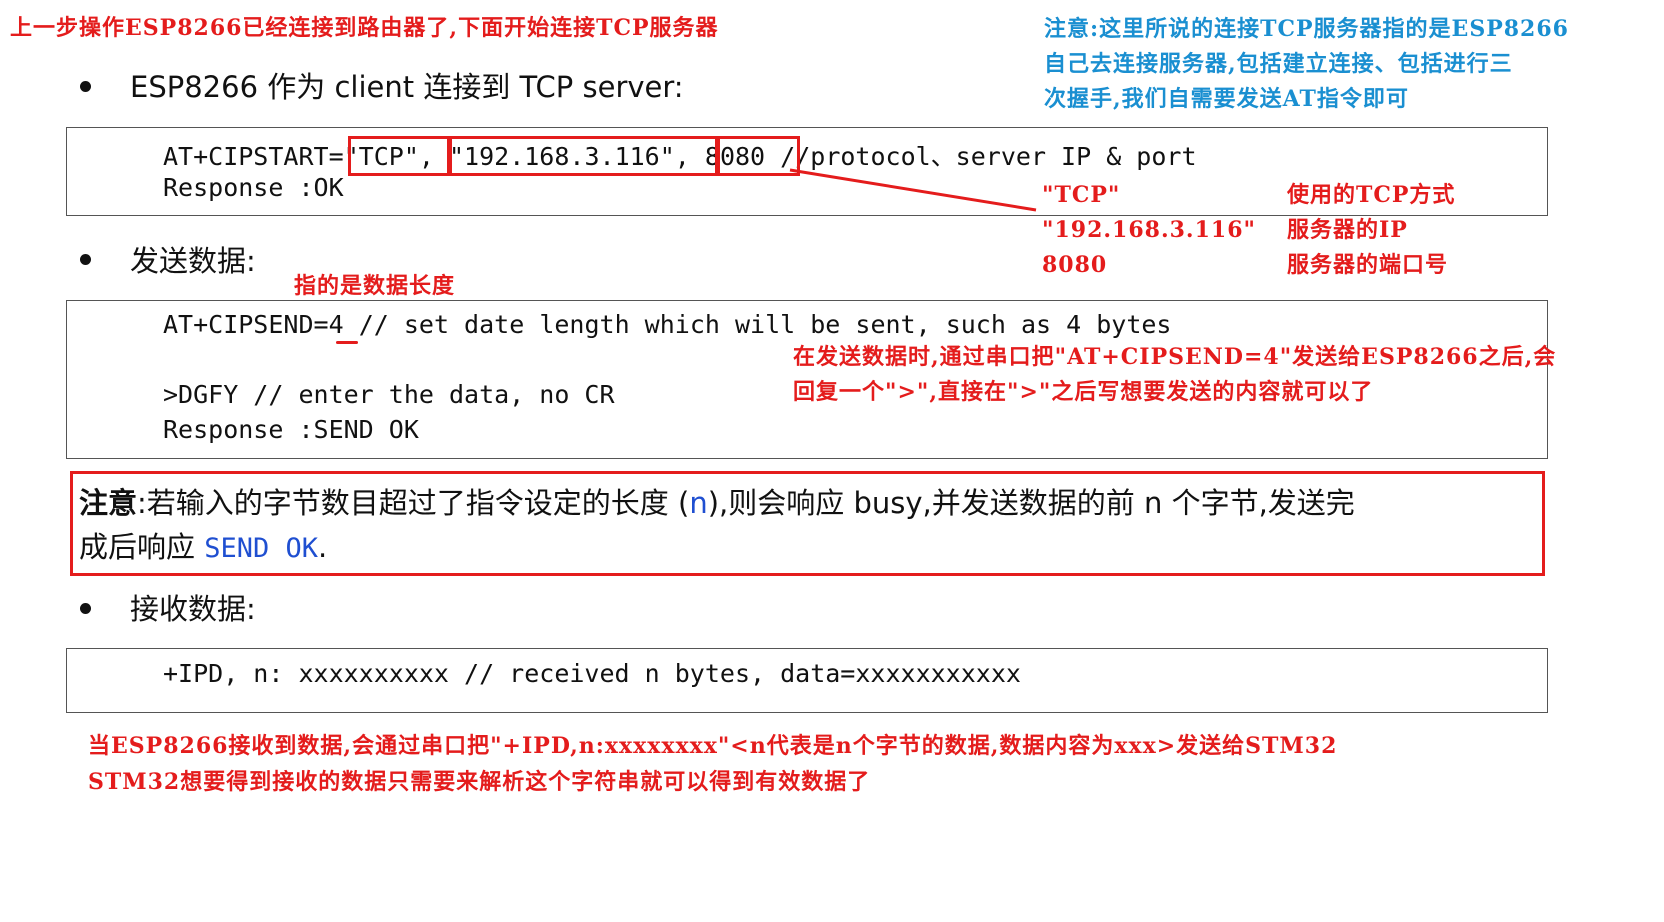  What do you see at coordinates (389, 394) in the screenshot?
I see `data-entry-line: >DGFY // enter the data, no CR` at bounding box center [389, 394].